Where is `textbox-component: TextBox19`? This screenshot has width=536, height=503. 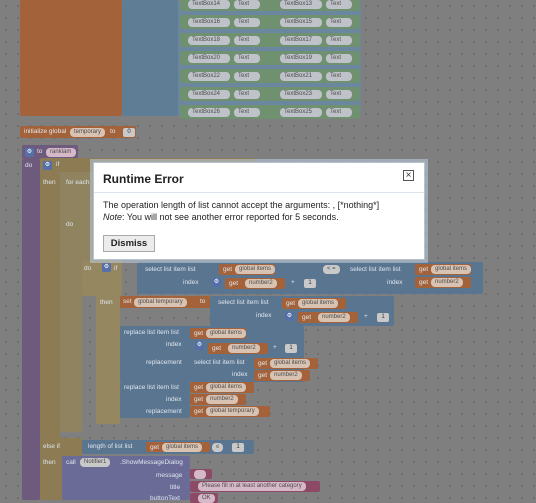 textbox-component: TextBox19 is located at coordinates (301, 58).